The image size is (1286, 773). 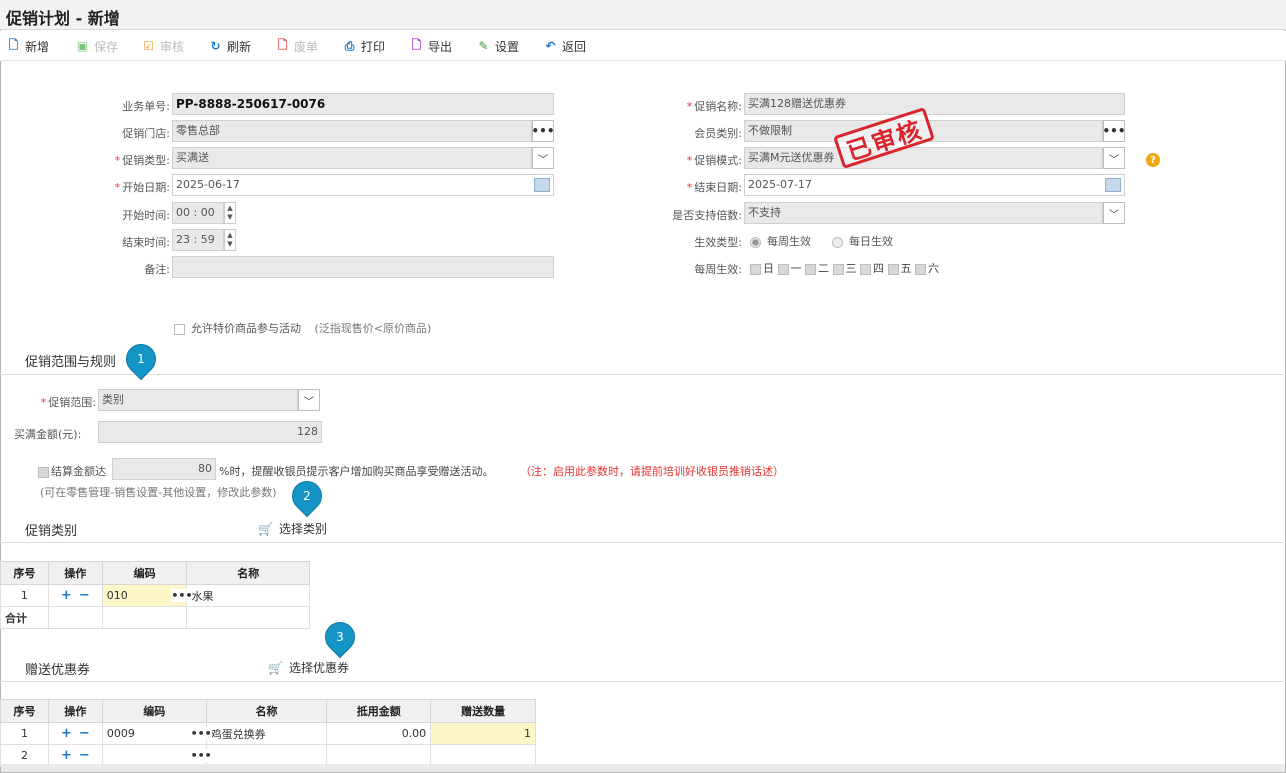 I want to click on start-minute: 00, so click(x=207, y=212).